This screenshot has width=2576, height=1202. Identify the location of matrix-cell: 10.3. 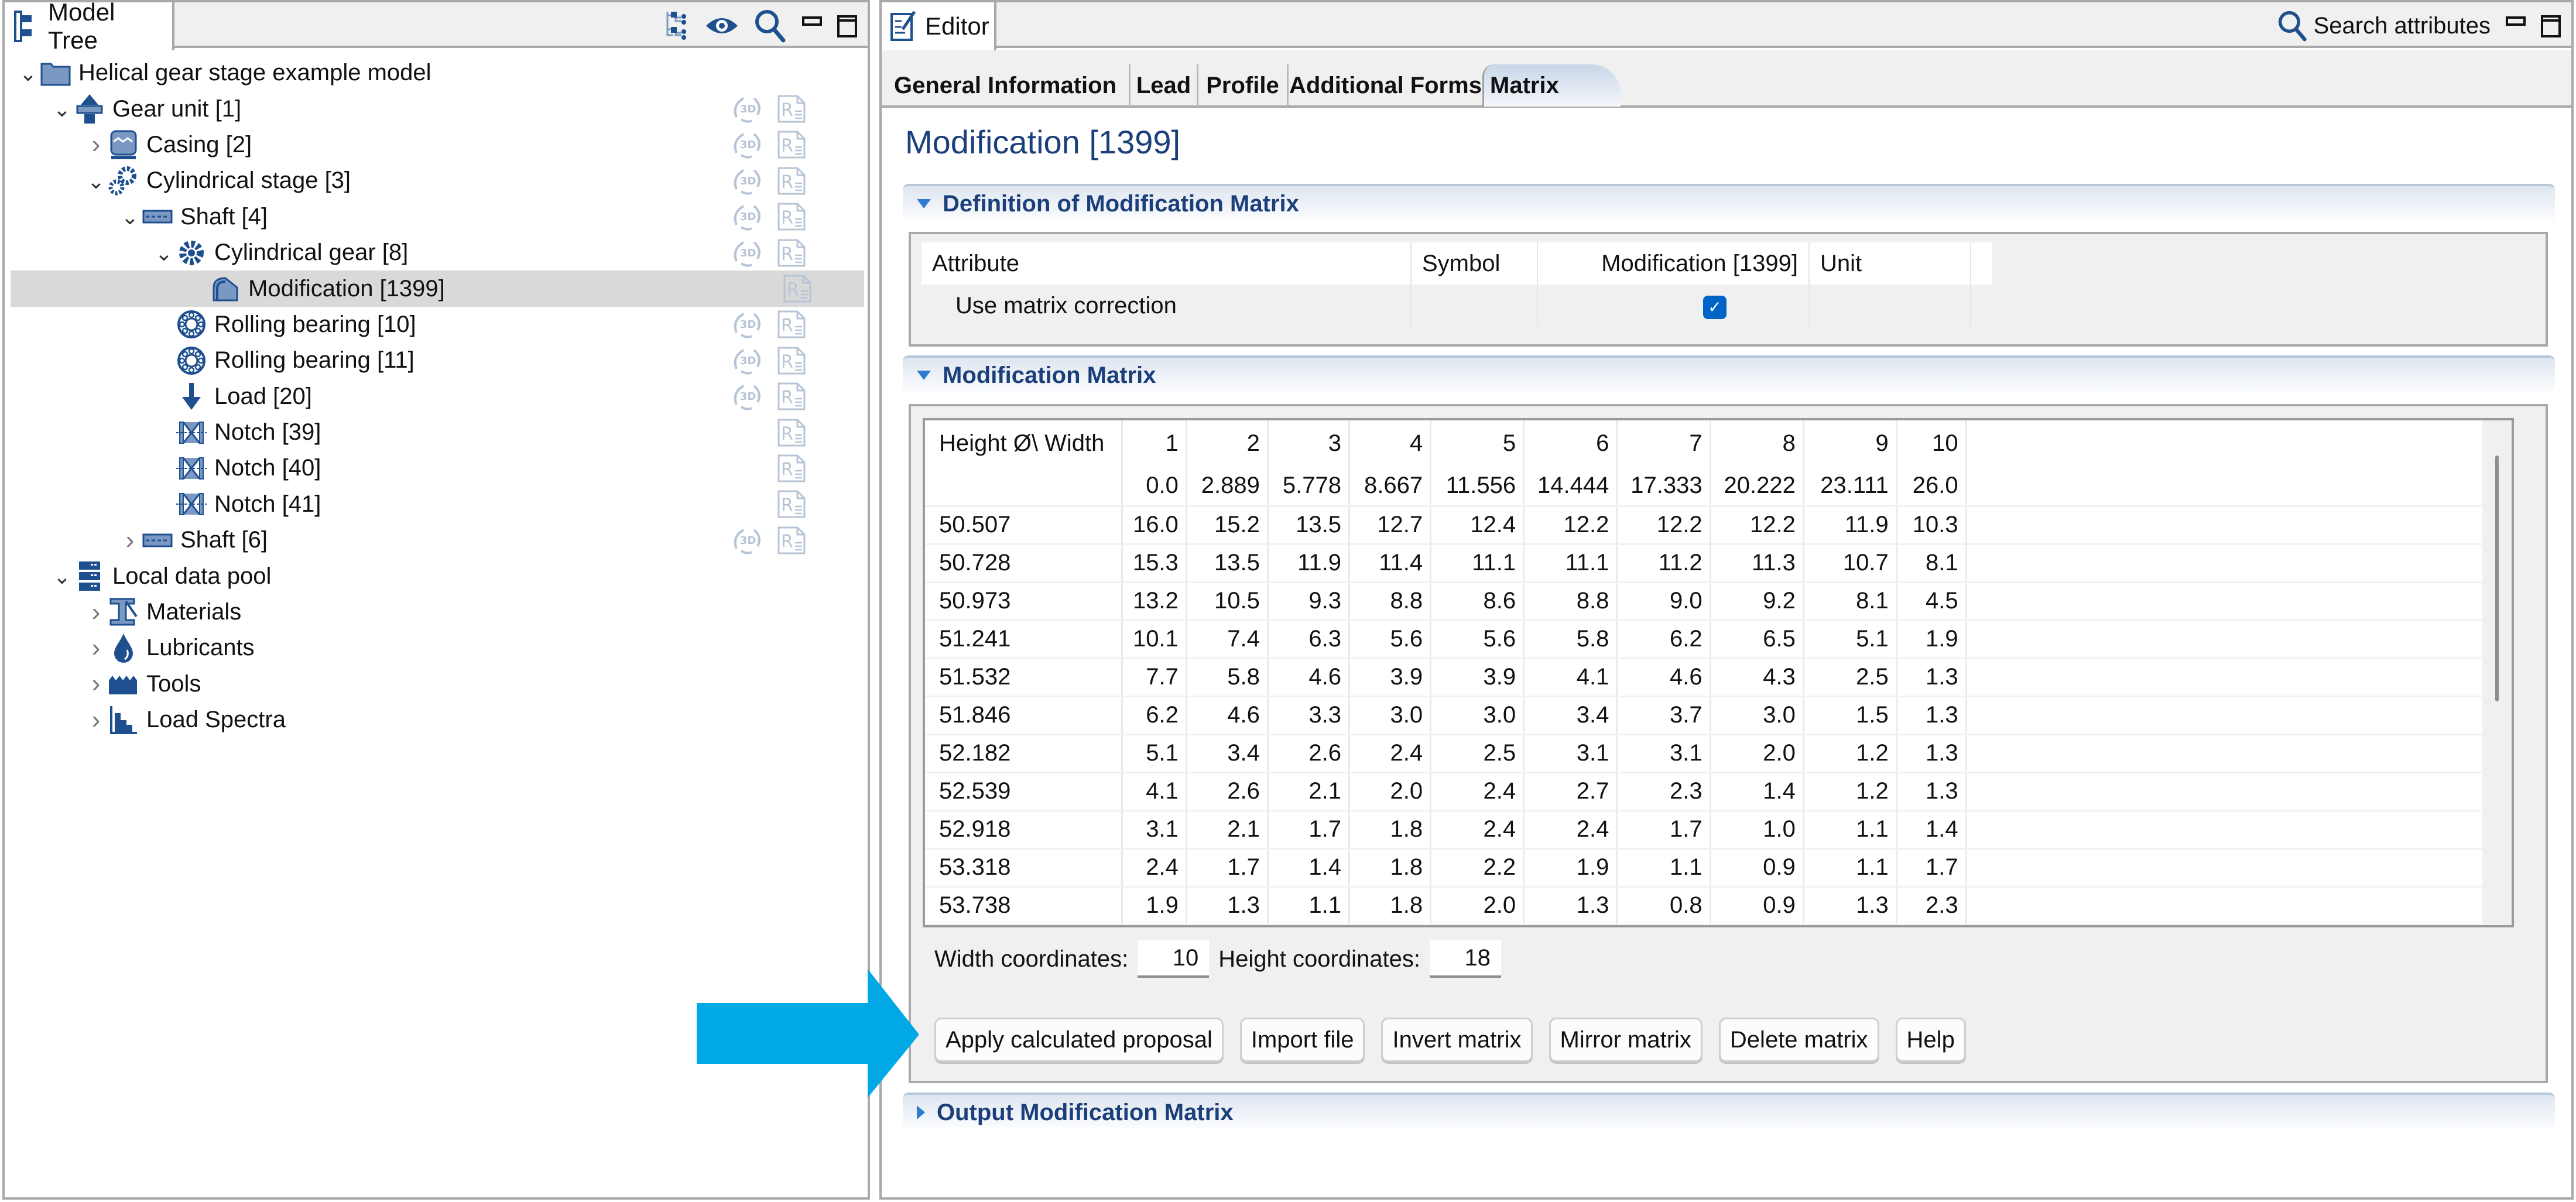
(1931, 525).